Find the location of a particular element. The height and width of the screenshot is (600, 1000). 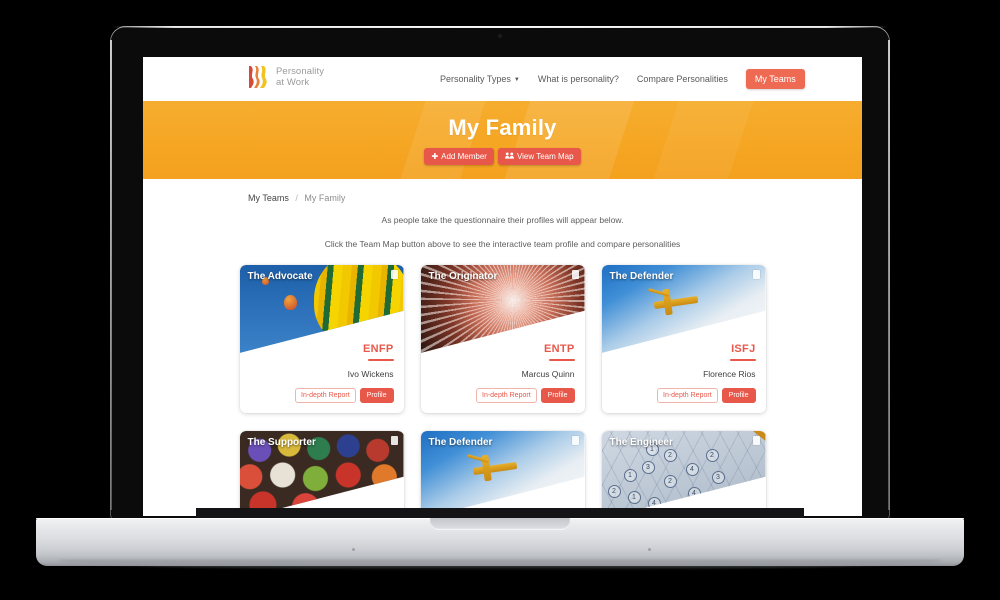

laptop-base-shadow is located at coordinates (500, 565).